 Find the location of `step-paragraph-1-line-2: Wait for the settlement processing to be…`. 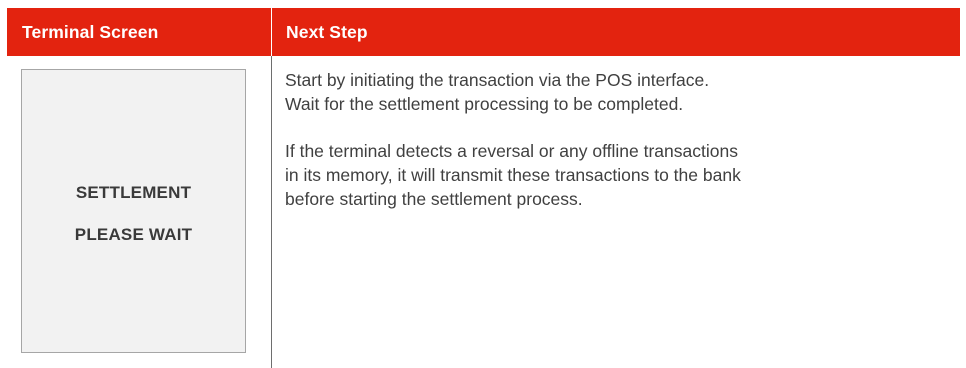

step-paragraph-1-line-2: Wait for the settlement processing to be… is located at coordinates (484, 104).